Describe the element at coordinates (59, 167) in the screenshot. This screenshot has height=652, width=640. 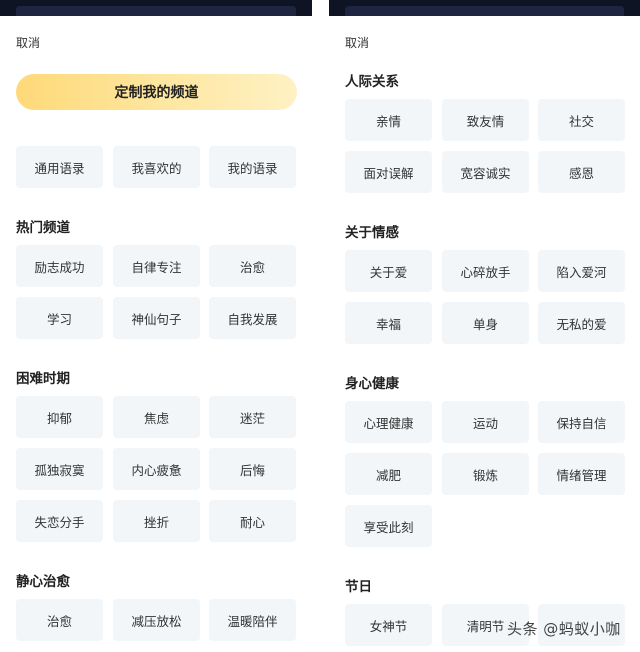
I see `chip-general-quotes: 通用语录` at that location.